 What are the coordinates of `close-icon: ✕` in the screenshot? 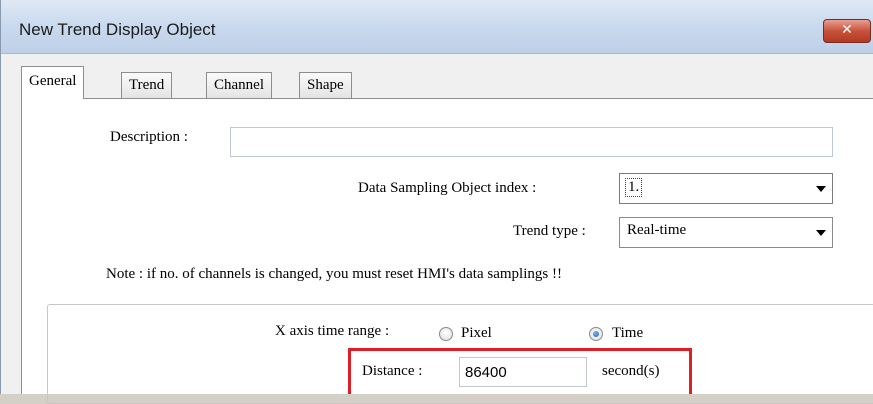 It's located at (847, 30).